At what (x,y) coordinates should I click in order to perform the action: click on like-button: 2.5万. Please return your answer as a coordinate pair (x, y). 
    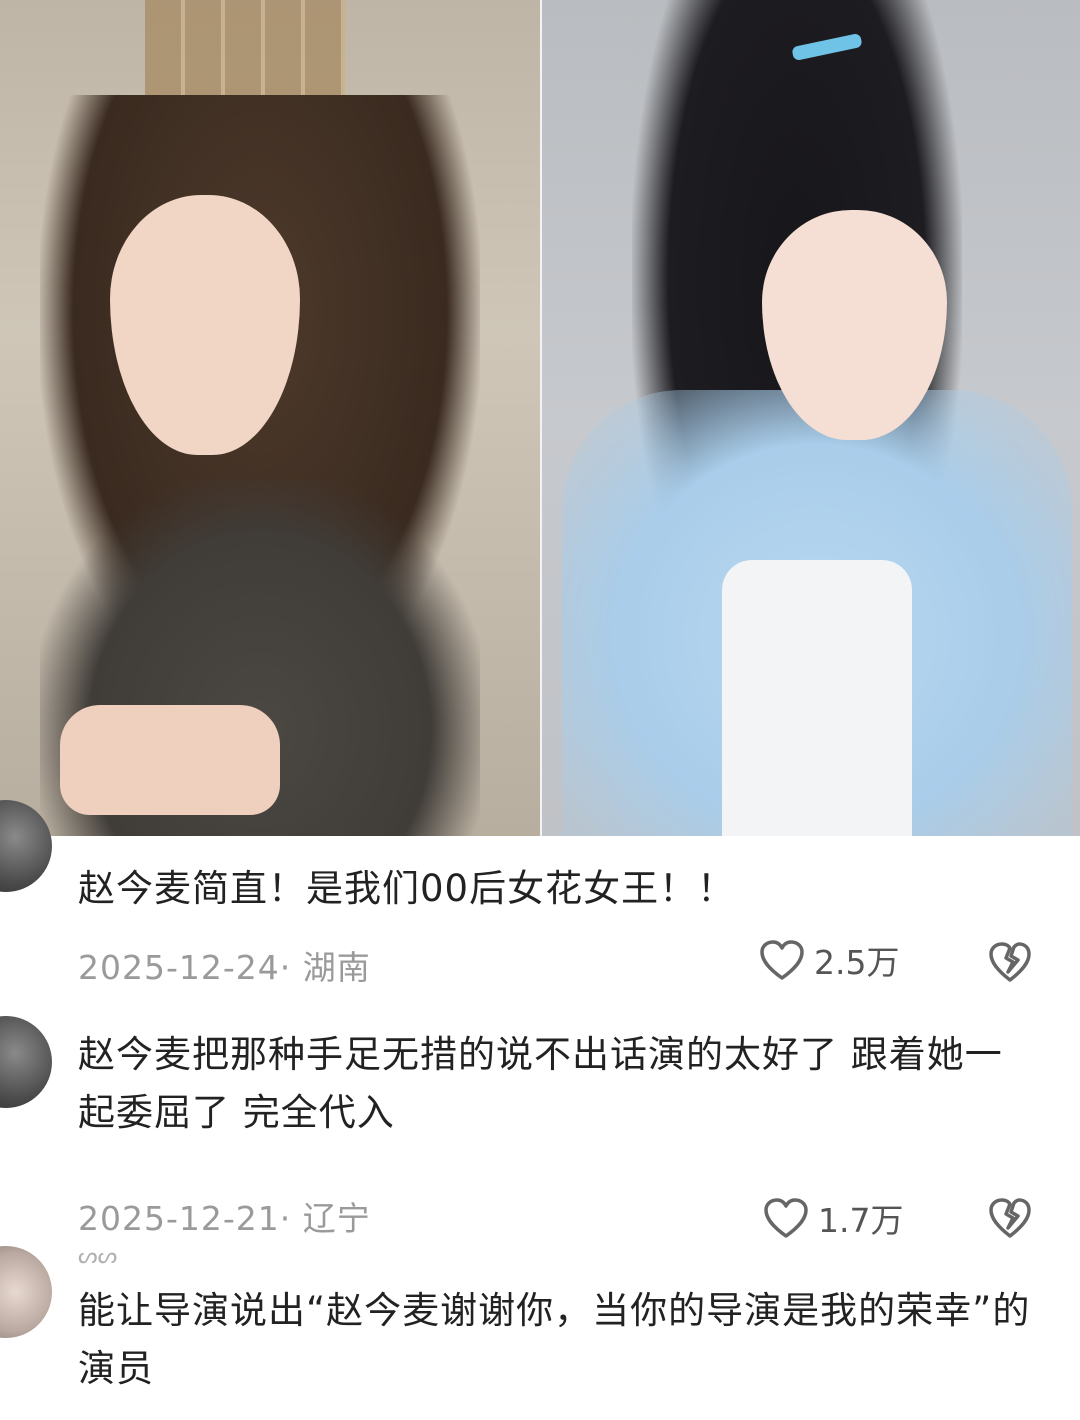
    Looking at the image, I should click on (828, 960).